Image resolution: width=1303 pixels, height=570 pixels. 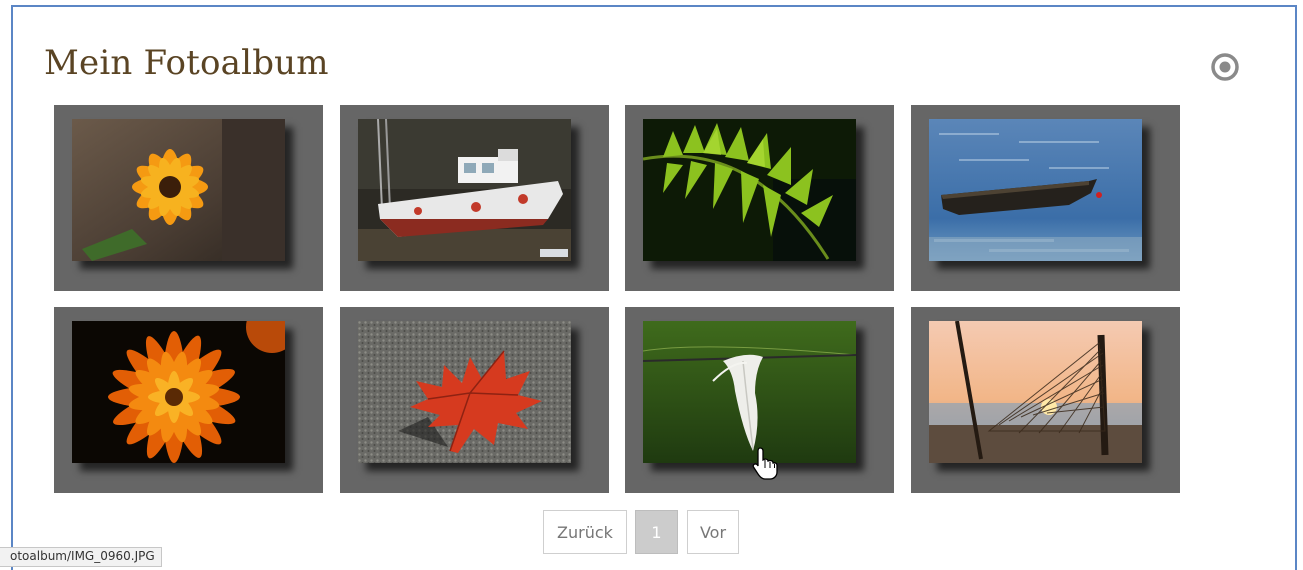 I want to click on photo-thumbnail-feather, so click(x=749, y=392).